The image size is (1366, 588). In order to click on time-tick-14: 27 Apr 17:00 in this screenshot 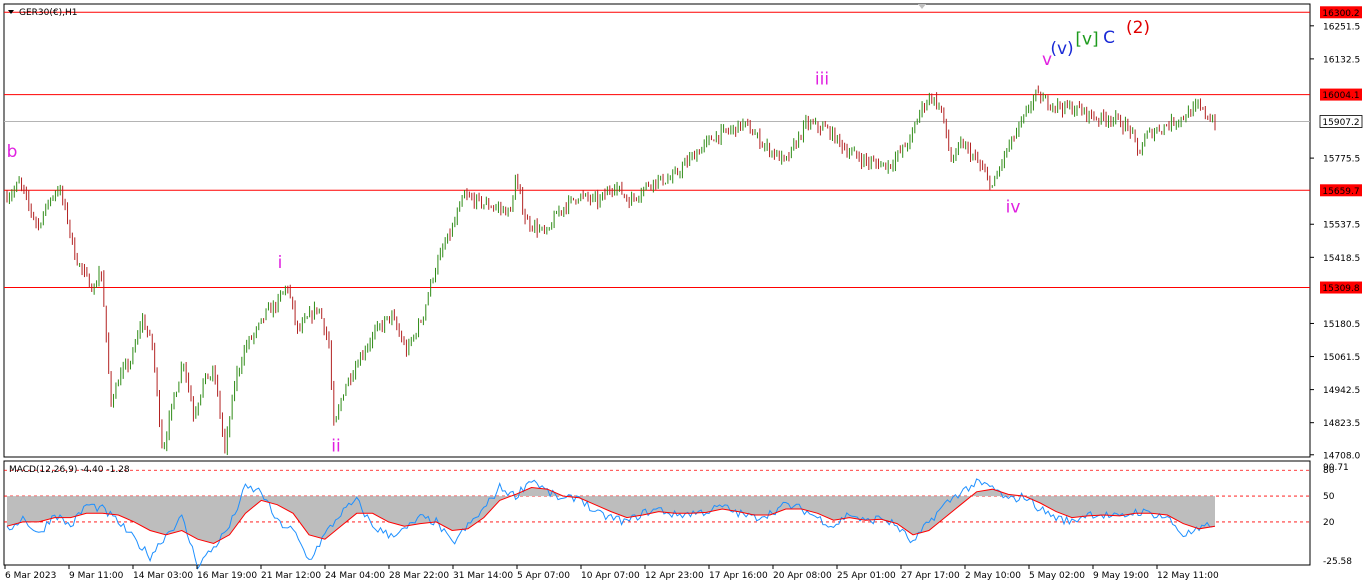, I will do `click(930, 576)`.